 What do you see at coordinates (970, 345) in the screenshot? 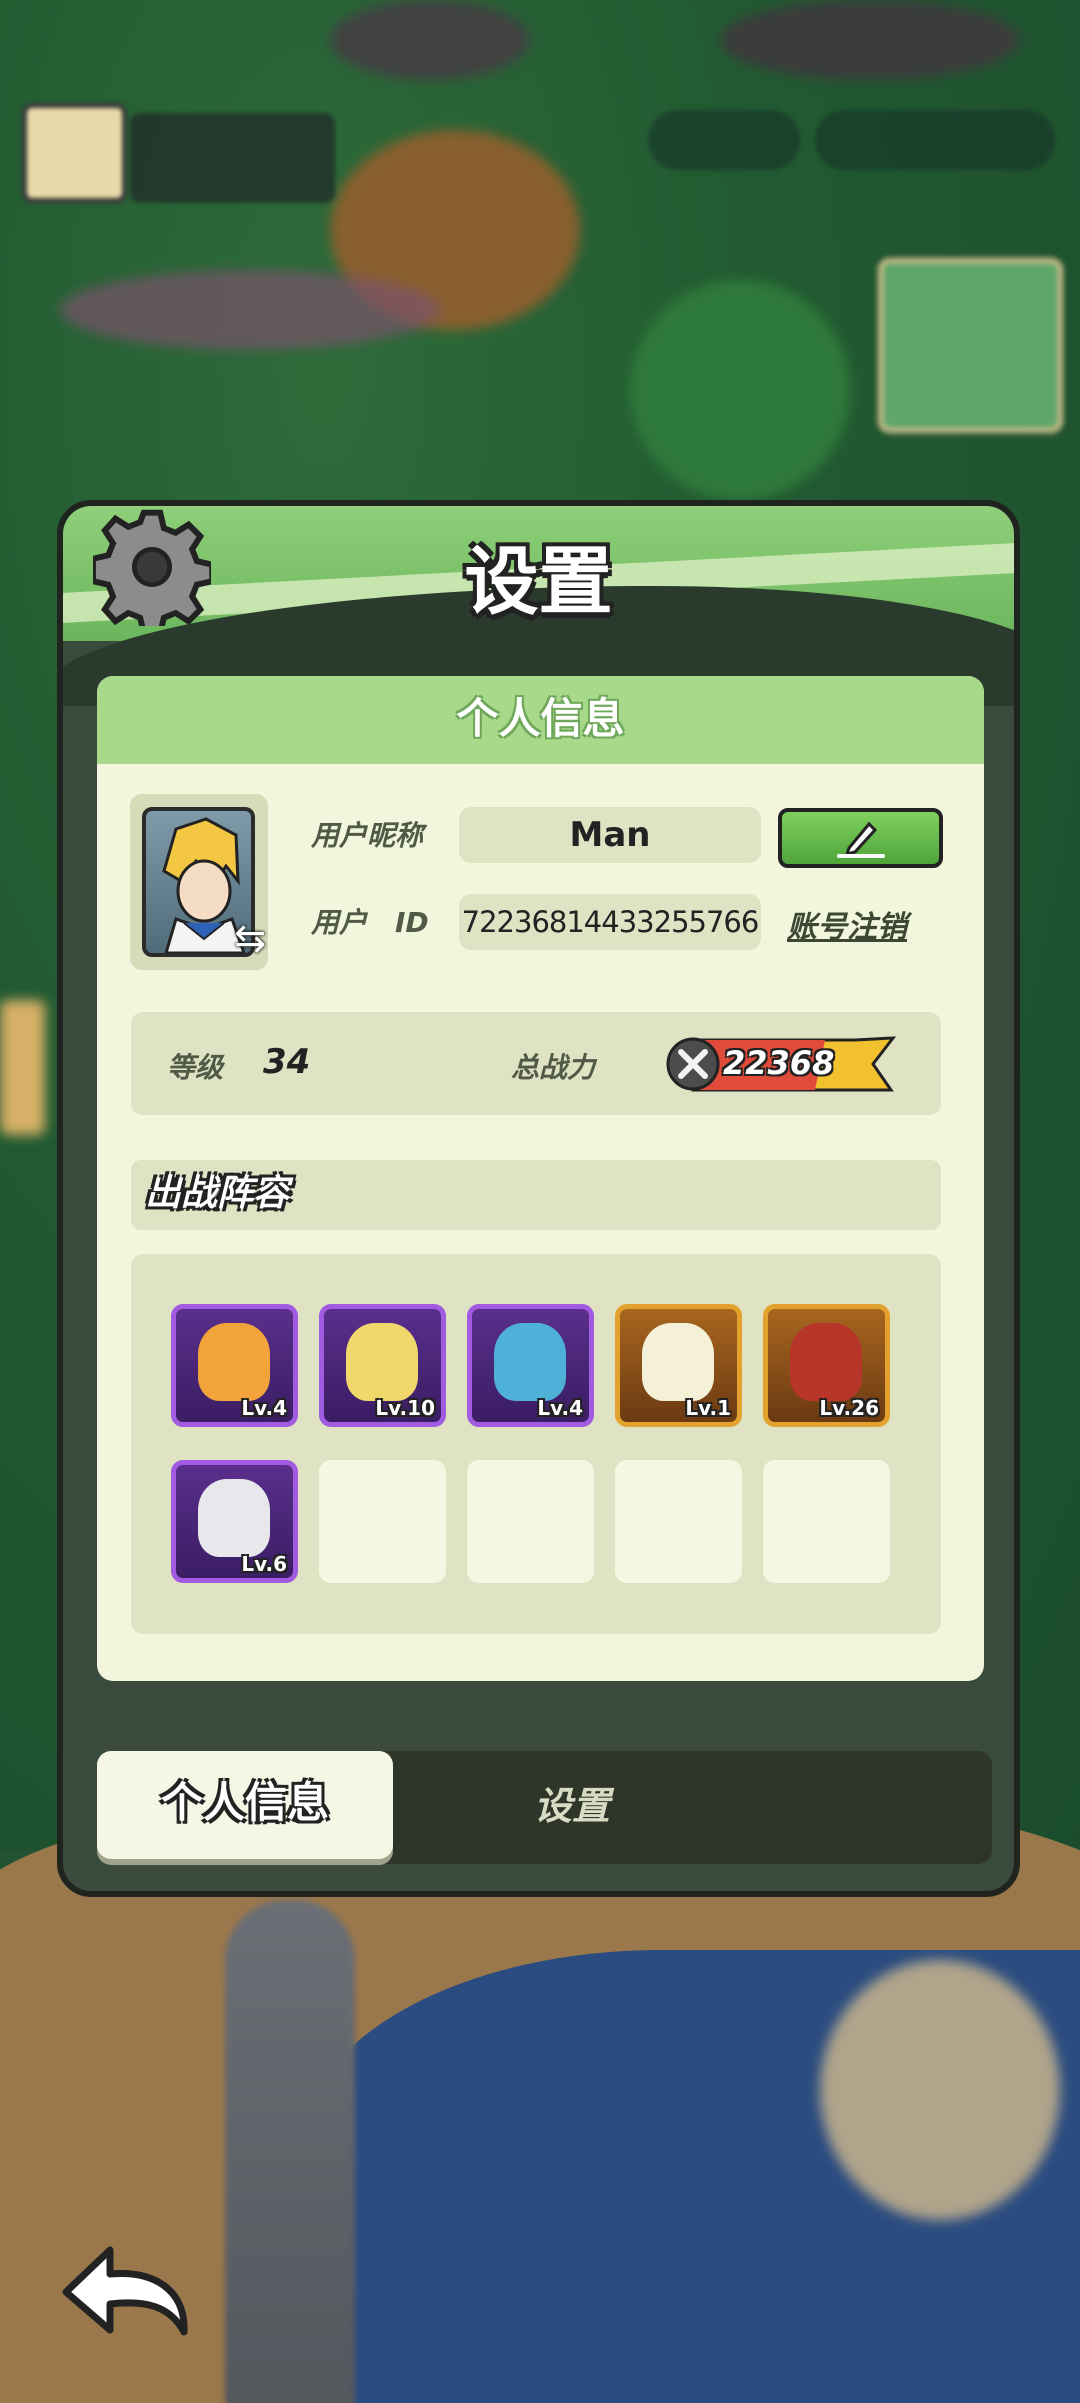
I see `hud-minimap` at bounding box center [970, 345].